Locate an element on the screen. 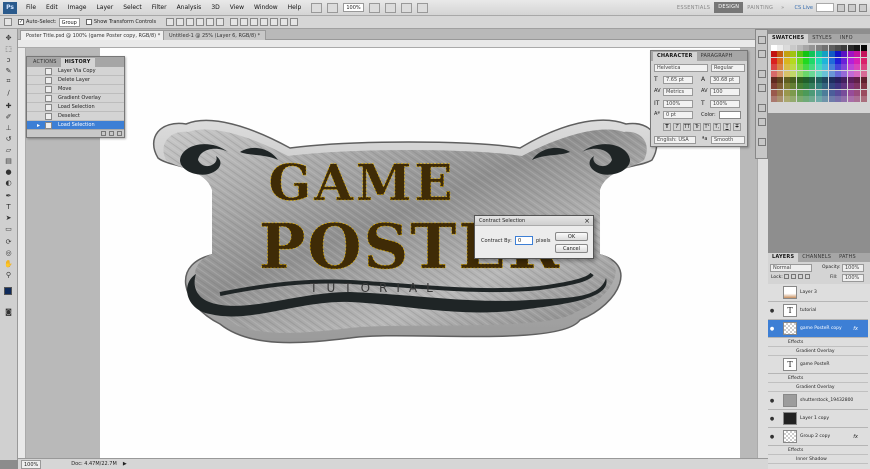  tab-paths: PATHS is located at coordinates (847, 257).